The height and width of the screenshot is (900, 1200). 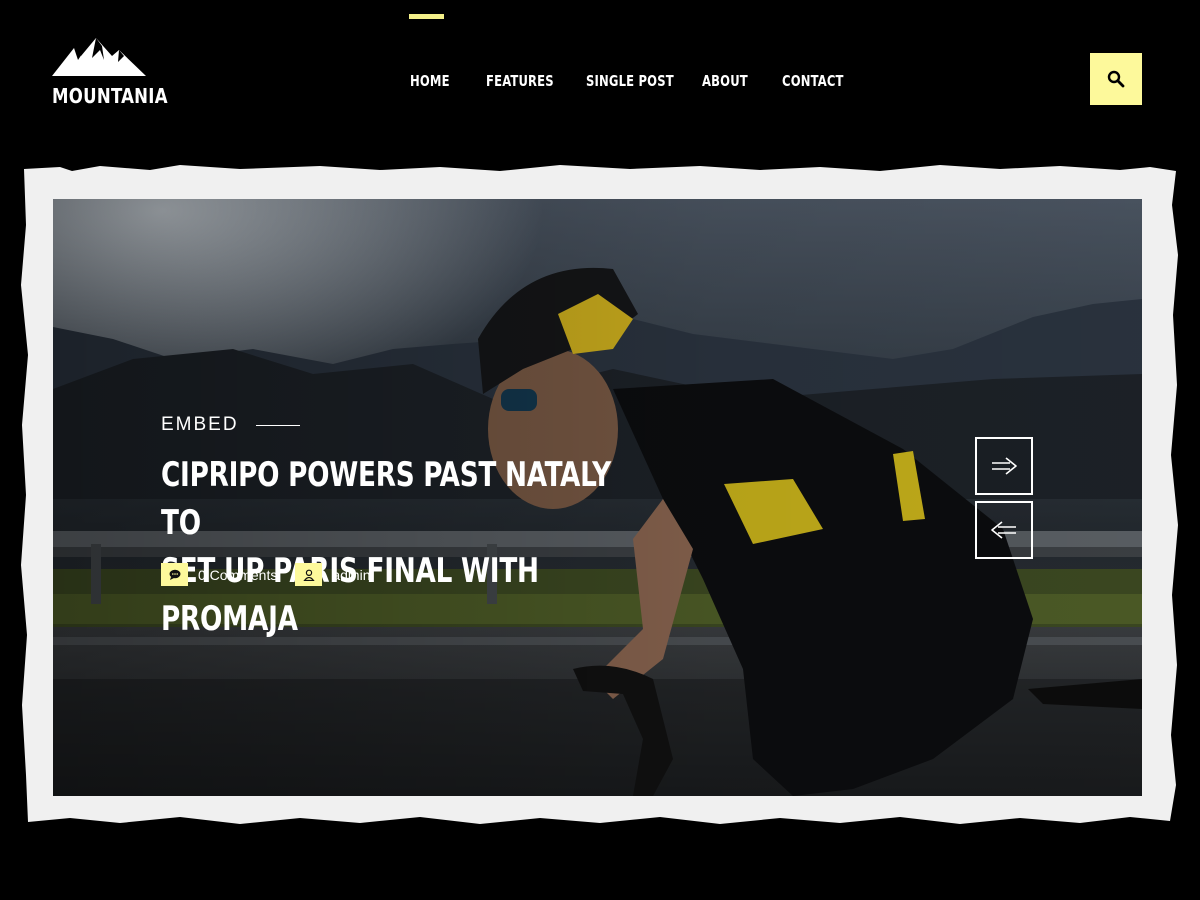 What do you see at coordinates (386, 499) in the screenshot?
I see `post-title-line-1: CIPRIPO POWERS PAST NATALY TO` at bounding box center [386, 499].